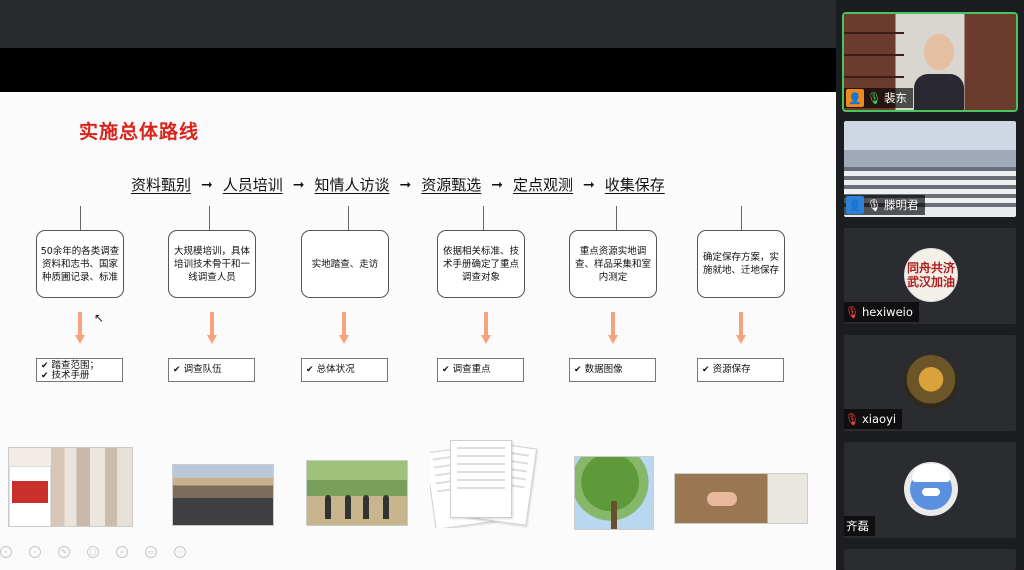 The image size is (1024, 570). What do you see at coordinates (6, 552) in the screenshot?
I see `prev-slide-icon: ‹` at bounding box center [6, 552].